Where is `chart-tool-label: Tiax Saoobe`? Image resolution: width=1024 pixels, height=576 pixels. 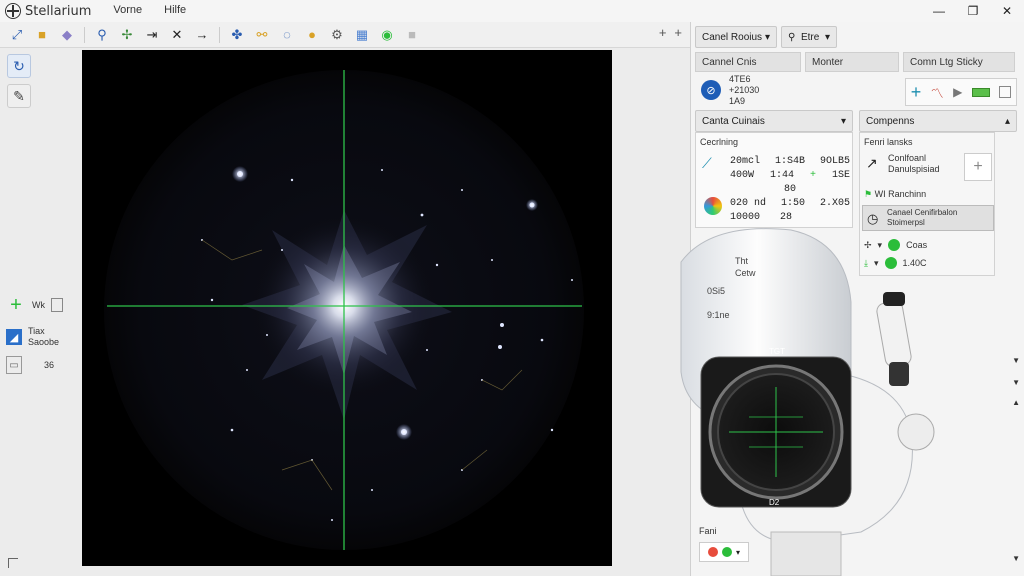
chart-tool-label: Tiax Saoobe is located at coordinates (44, 336).